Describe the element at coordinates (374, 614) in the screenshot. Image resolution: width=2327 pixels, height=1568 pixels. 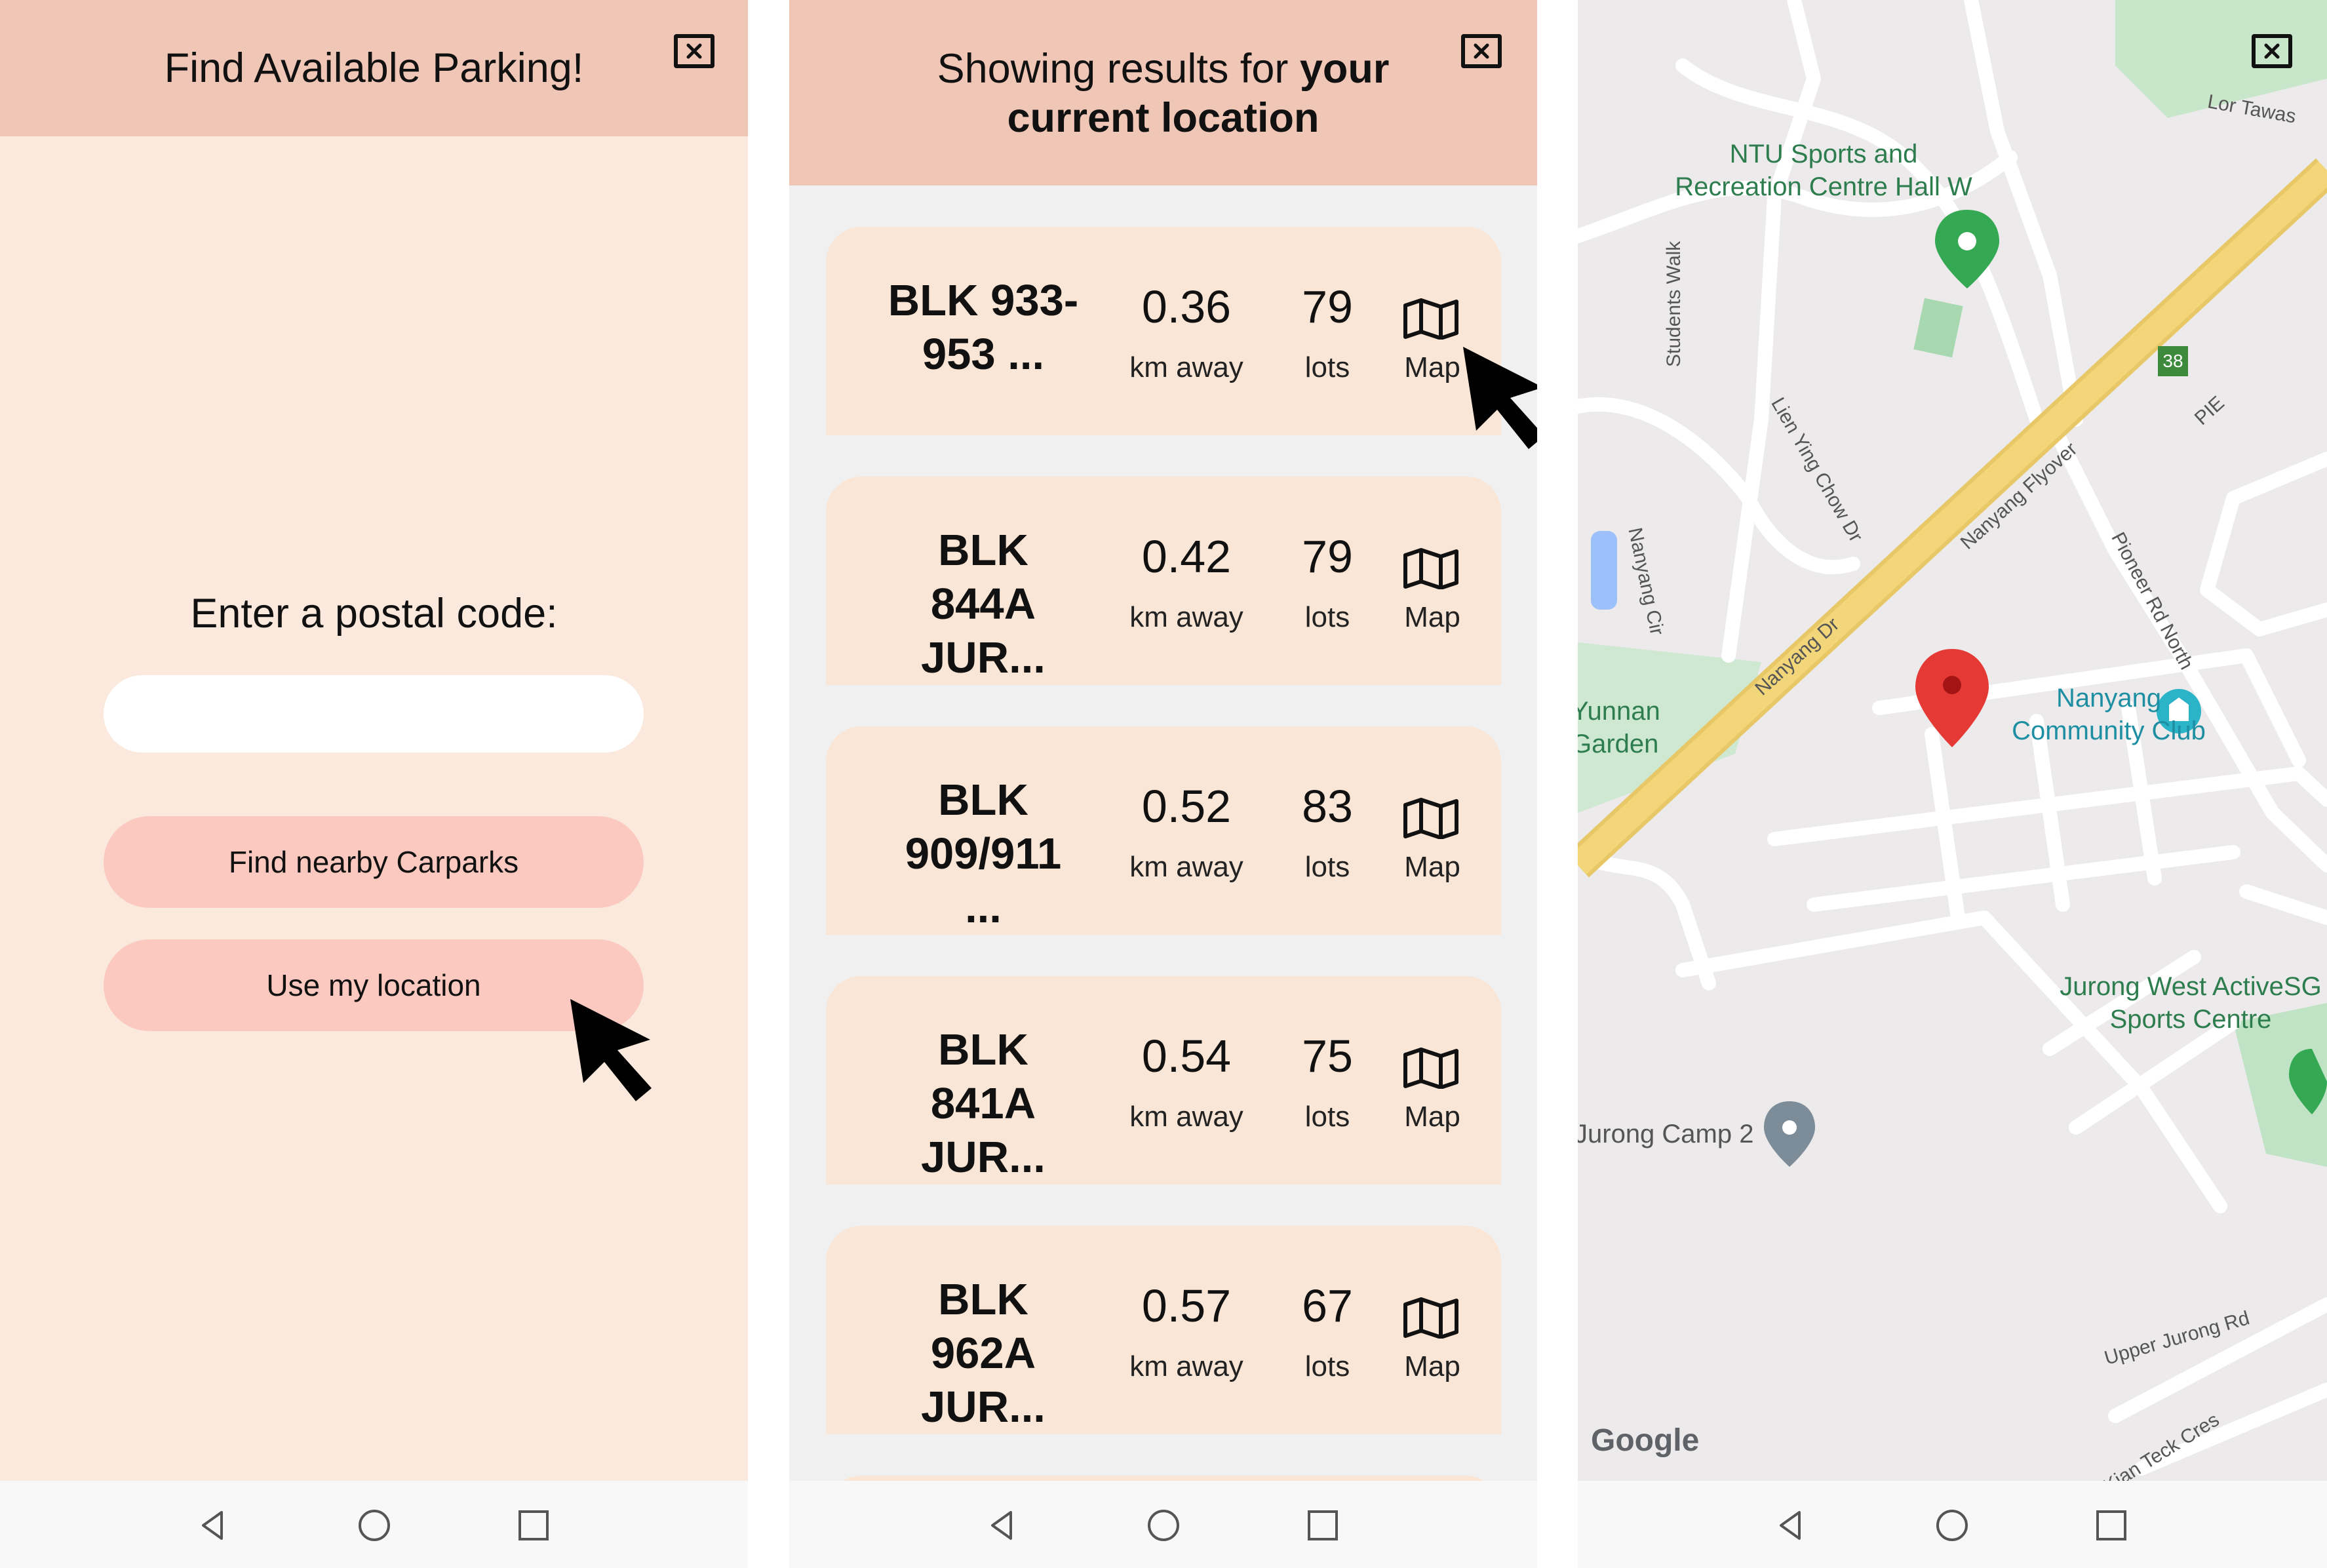
I see `postal-code-label: Enter a postal code:` at that location.